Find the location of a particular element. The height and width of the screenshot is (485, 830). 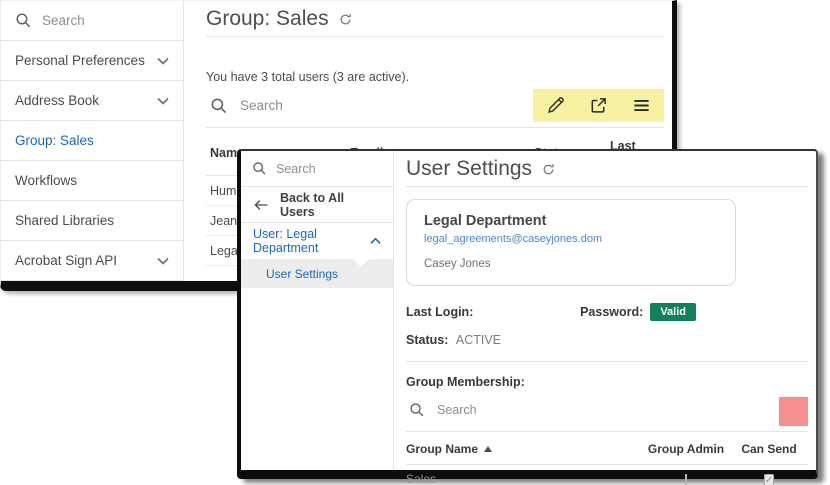

sidebar-item-user-settings: User Settings is located at coordinates (317, 273).